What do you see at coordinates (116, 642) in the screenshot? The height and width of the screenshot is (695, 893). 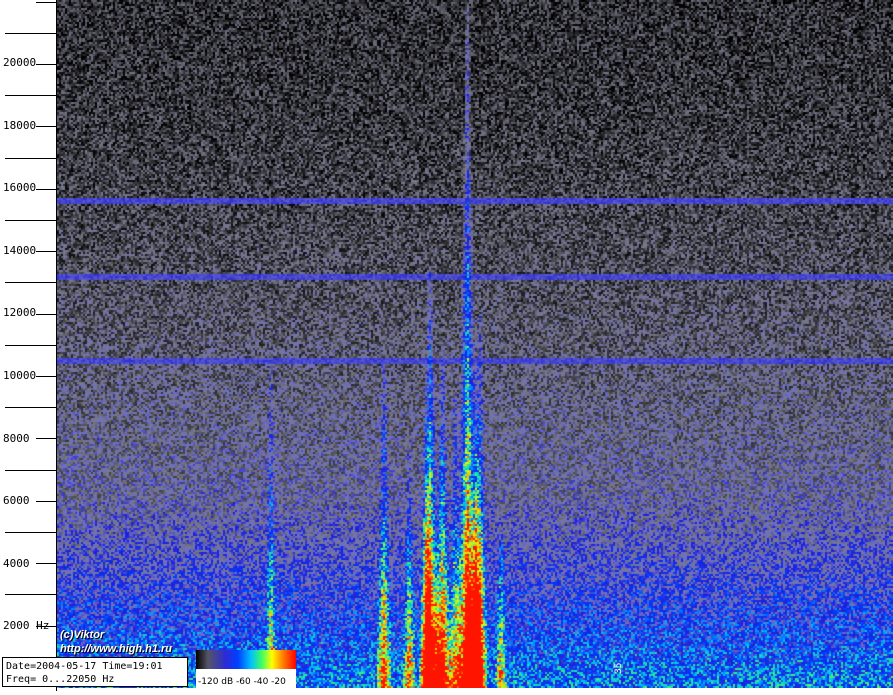 I see `credit-text: (c)Viktor http://www.high.h1.ru` at bounding box center [116, 642].